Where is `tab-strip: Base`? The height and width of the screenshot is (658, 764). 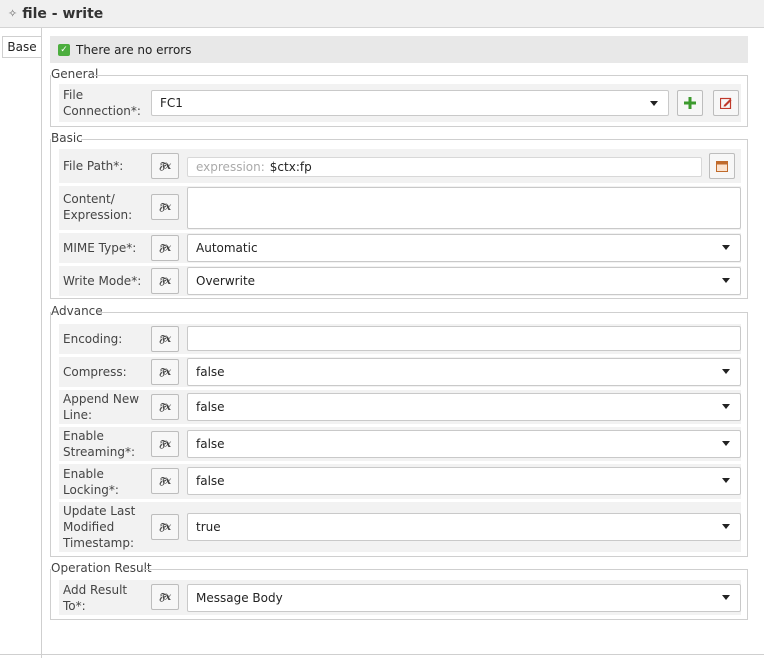 tab-strip: Base is located at coordinates (21, 343).